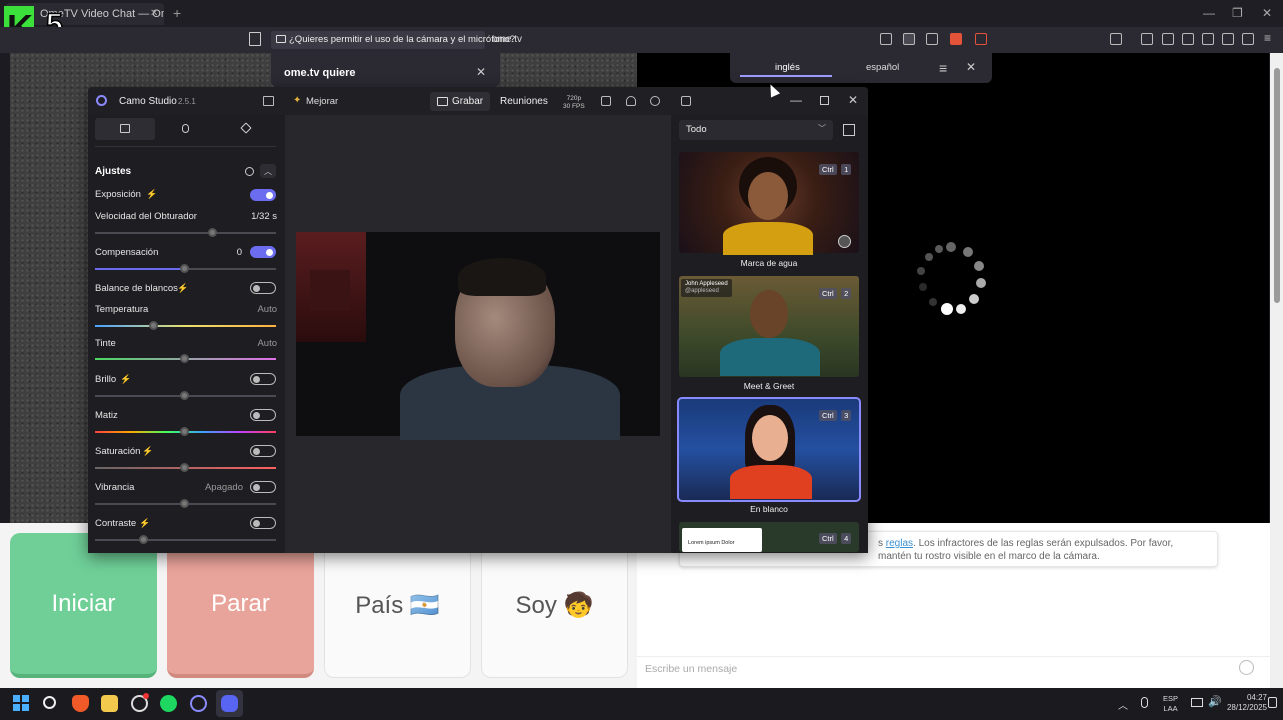 The height and width of the screenshot is (720, 1283). I want to click on shutter-slider, so click(185, 233).